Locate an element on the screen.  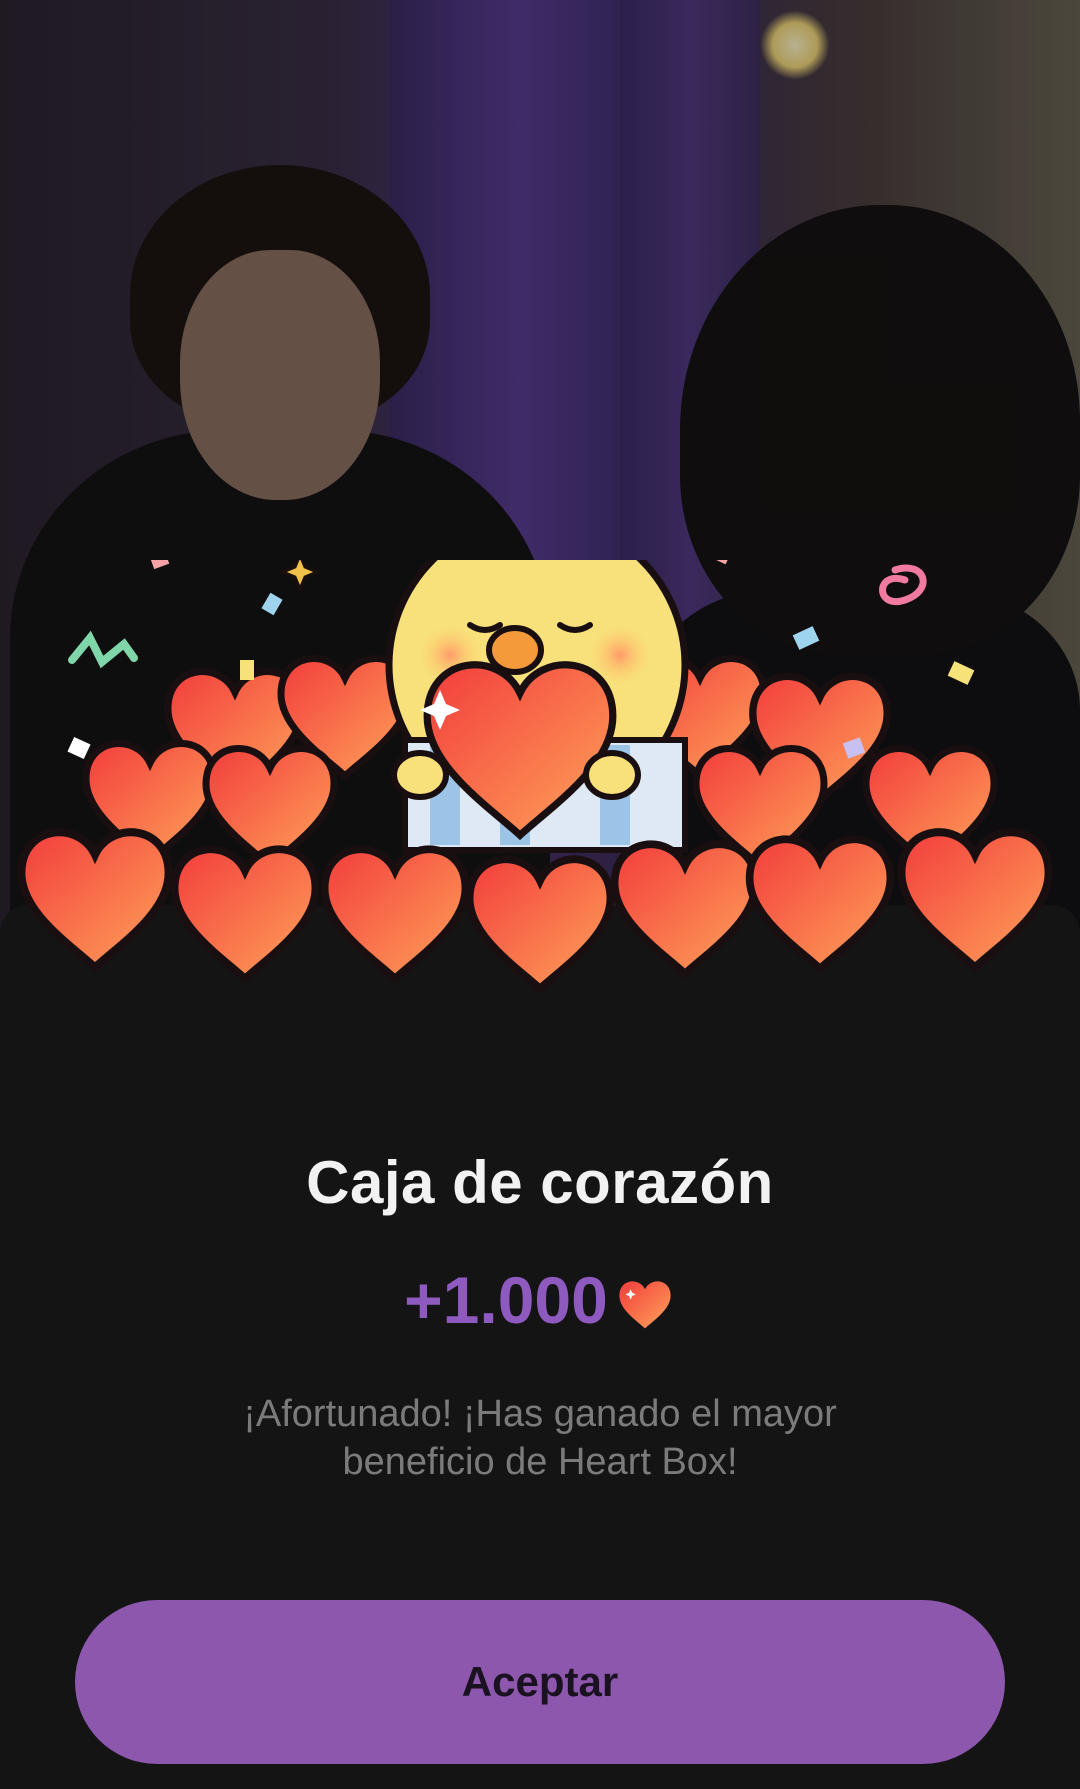
chick-mascot-icon is located at coordinates (537, 706).